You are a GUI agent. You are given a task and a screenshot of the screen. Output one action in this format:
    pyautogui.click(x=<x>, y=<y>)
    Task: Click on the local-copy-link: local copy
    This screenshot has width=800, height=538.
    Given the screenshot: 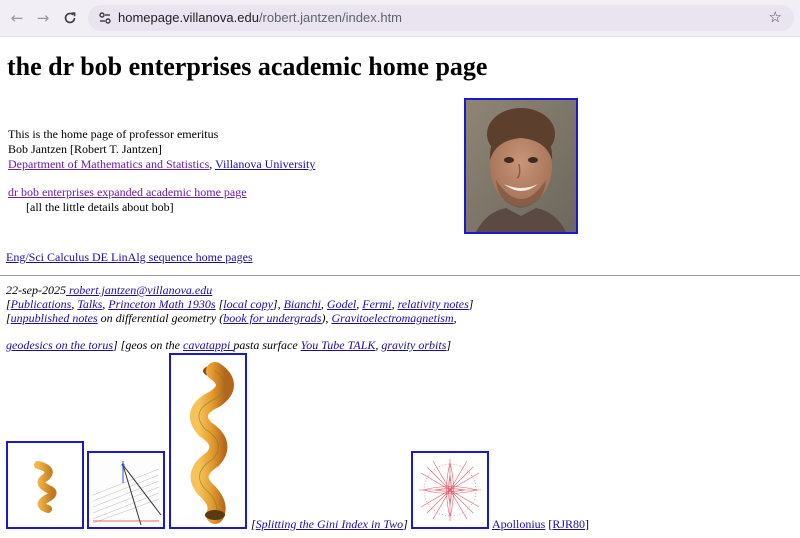 What is the action you would take?
    pyautogui.click(x=248, y=304)
    